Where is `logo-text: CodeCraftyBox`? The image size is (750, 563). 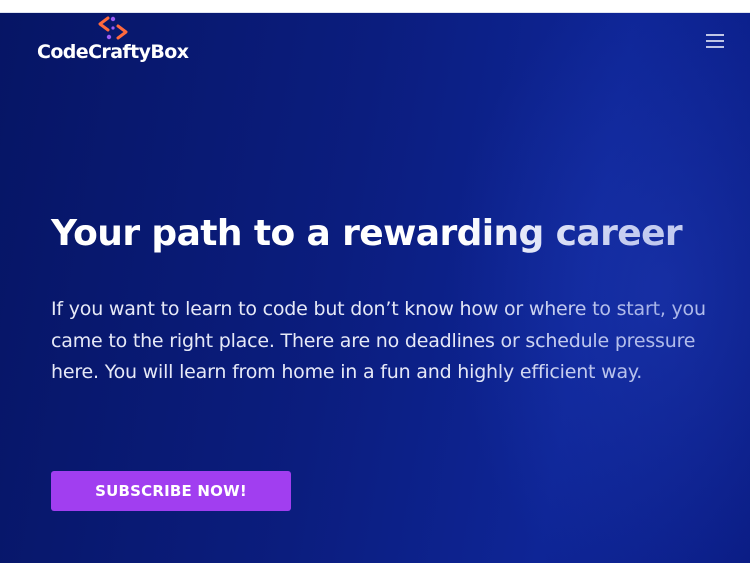
logo-text: CodeCraftyBox is located at coordinates (113, 52).